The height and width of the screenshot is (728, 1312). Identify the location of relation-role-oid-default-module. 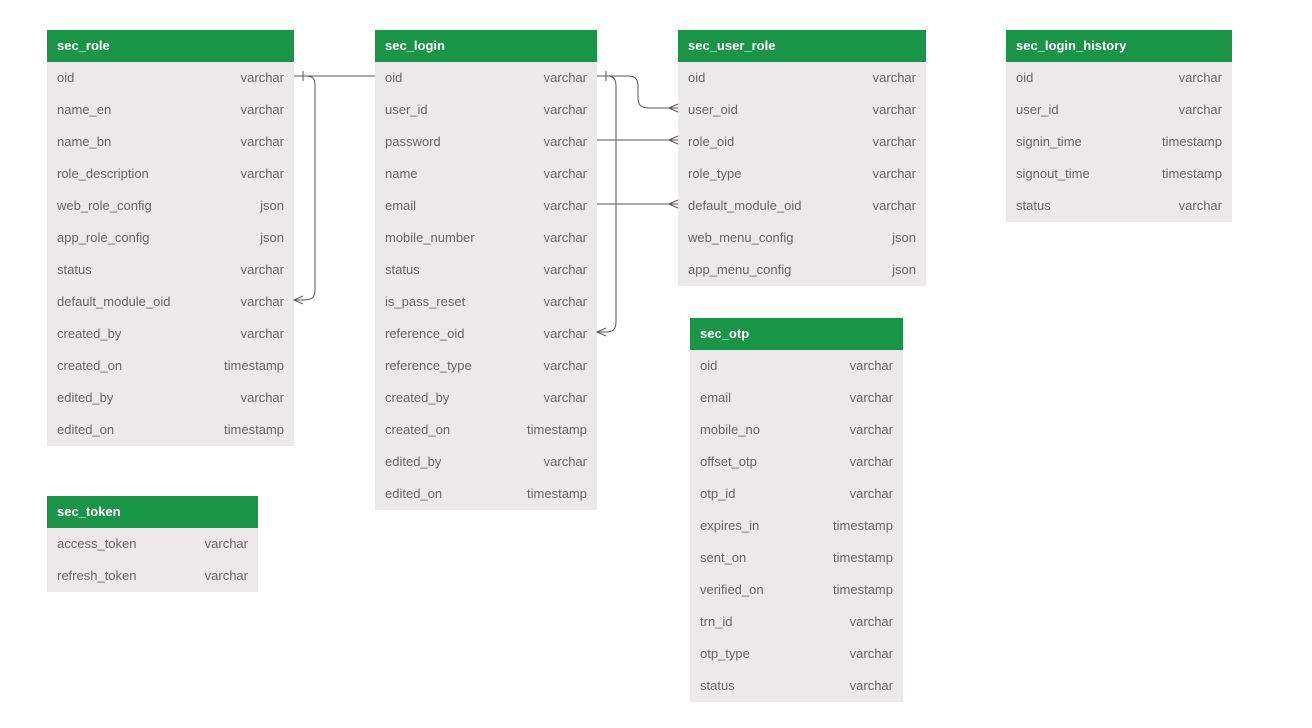
(305, 188).